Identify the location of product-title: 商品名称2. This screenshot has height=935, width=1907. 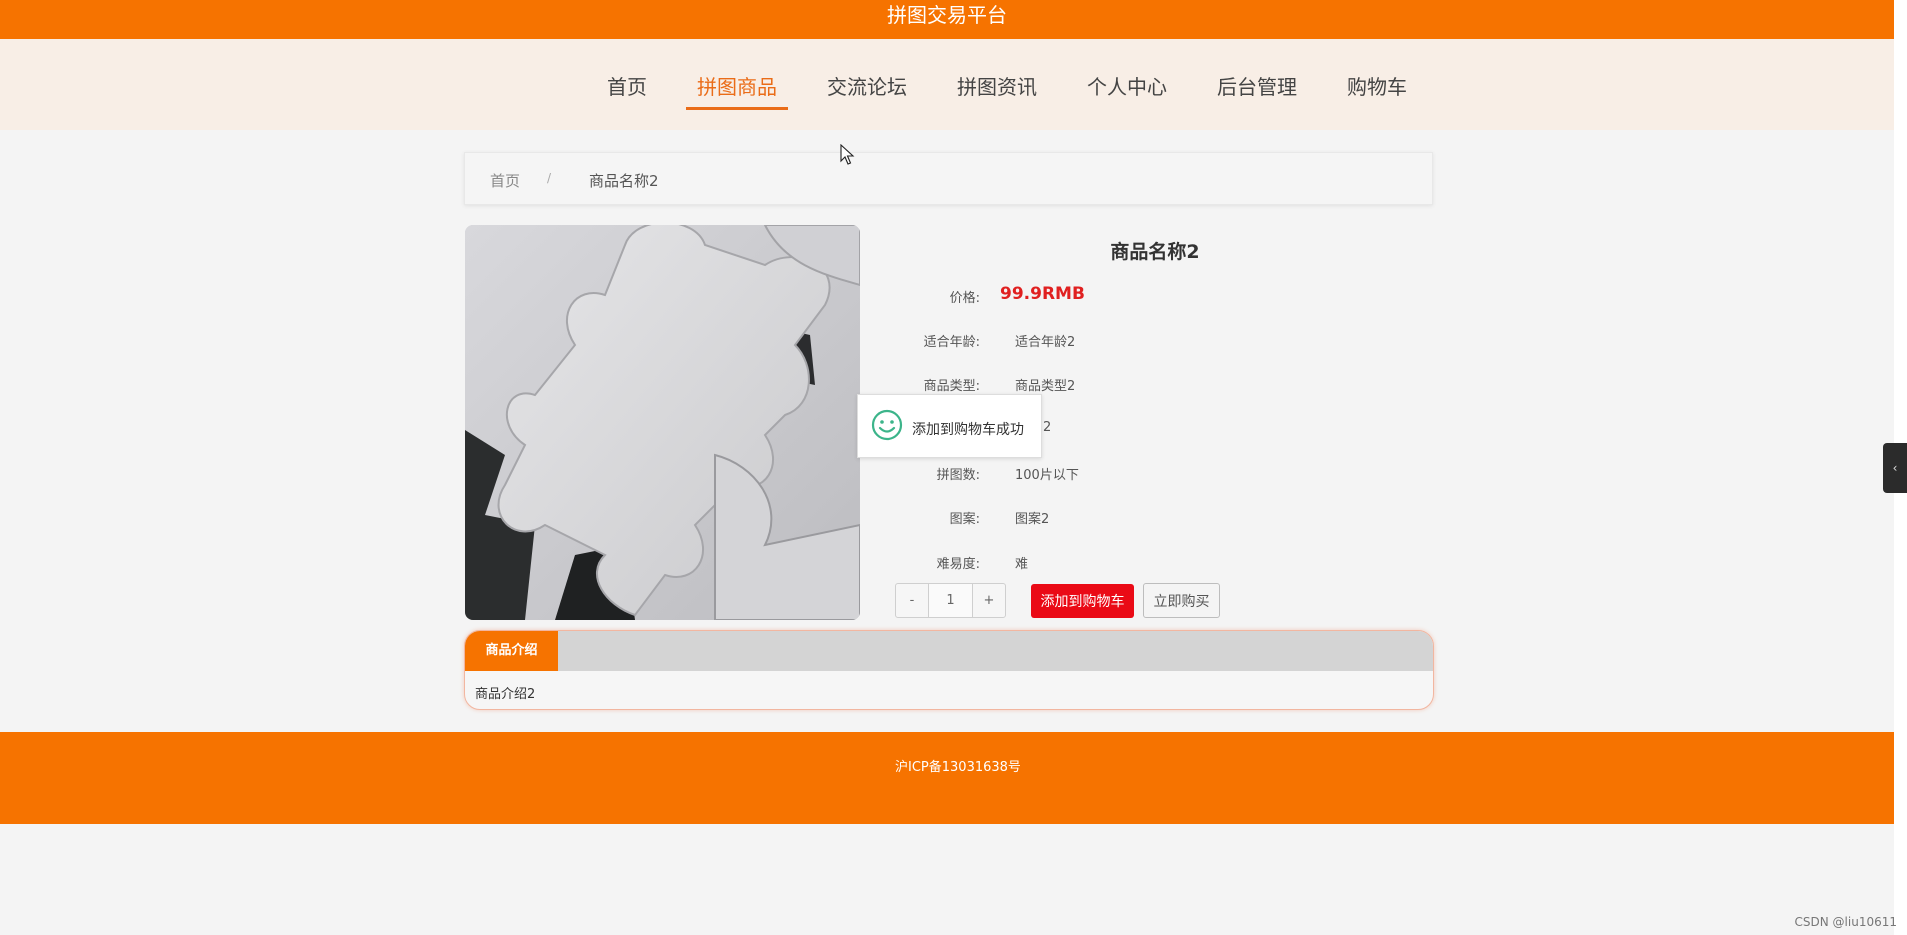
(1155, 252).